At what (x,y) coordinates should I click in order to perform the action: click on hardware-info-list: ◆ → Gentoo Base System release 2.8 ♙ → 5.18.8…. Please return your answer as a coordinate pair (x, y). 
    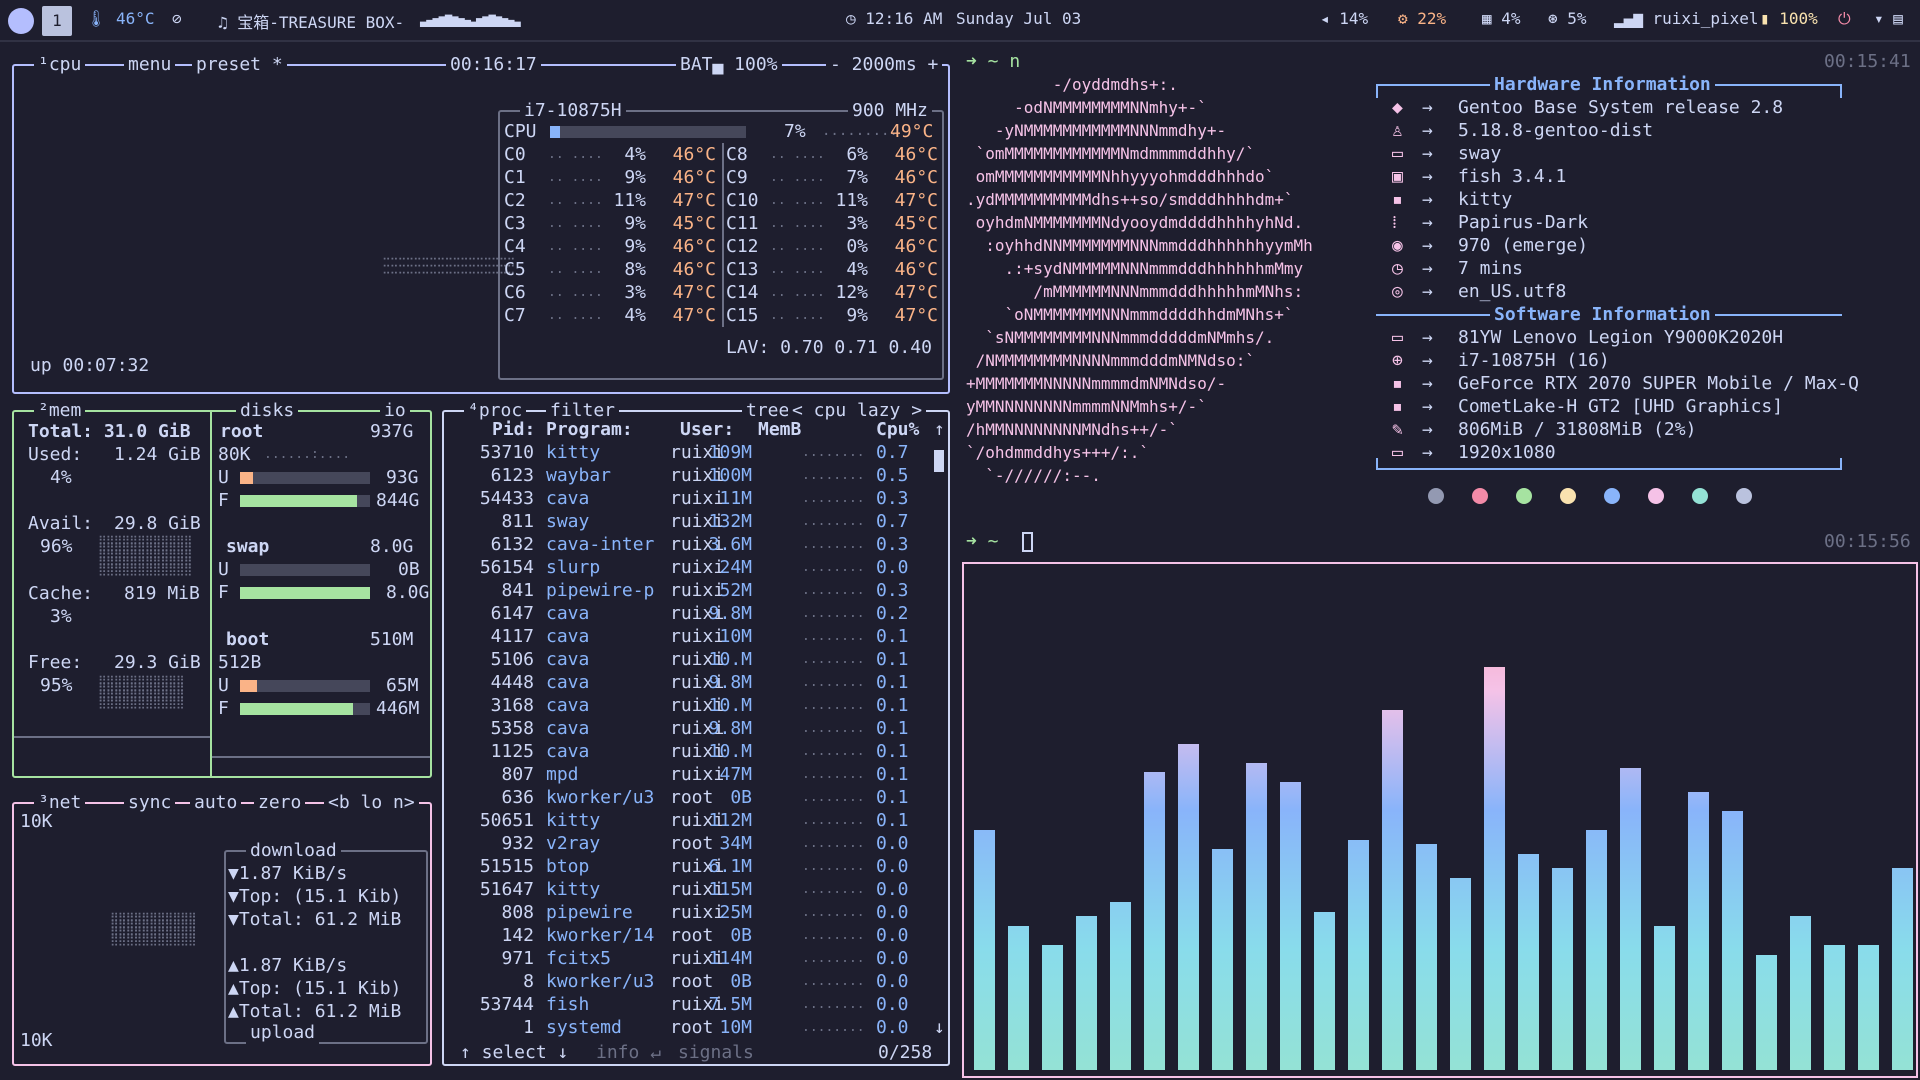
    Looking at the image, I should click on (1622, 199).